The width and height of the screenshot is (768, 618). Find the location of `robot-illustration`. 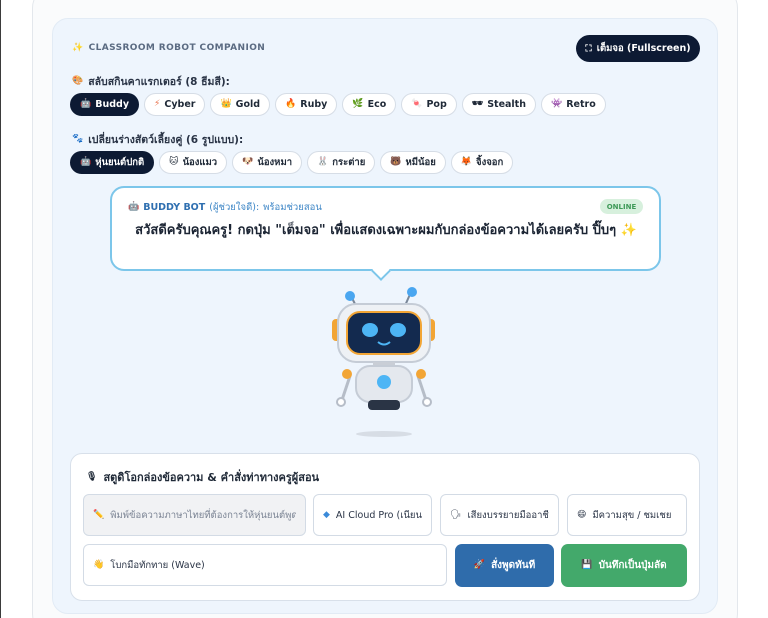

robot-illustration is located at coordinates (383, 362).